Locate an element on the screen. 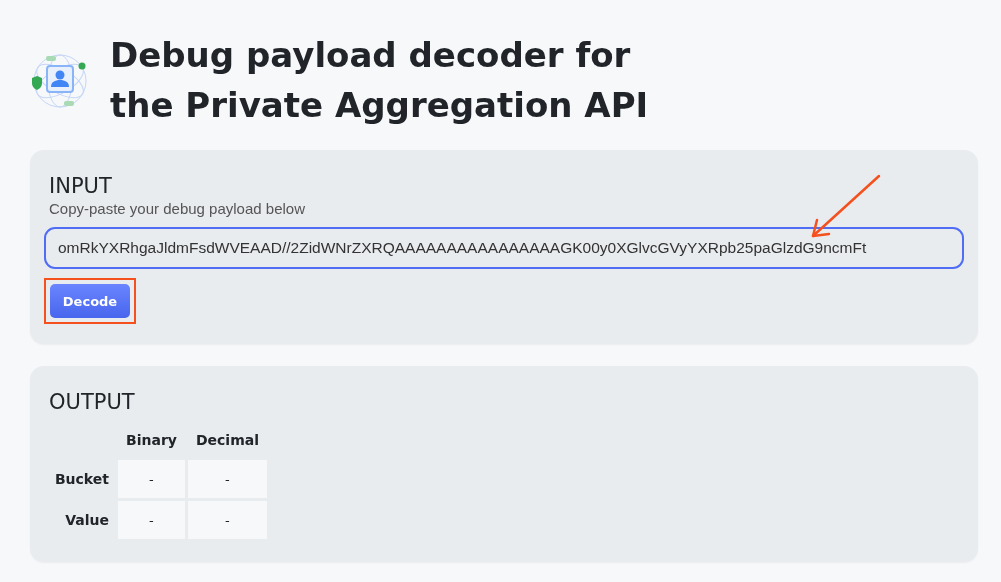  payload-field: omRkYXRhgaJldmFsdWVEAAD//2ZidWNrZXRQAAAAAAAAAAAAAAAAGK00y0XGlvcGVyYXRpb25paGlzdG9ncmFt is located at coordinates (504, 248).